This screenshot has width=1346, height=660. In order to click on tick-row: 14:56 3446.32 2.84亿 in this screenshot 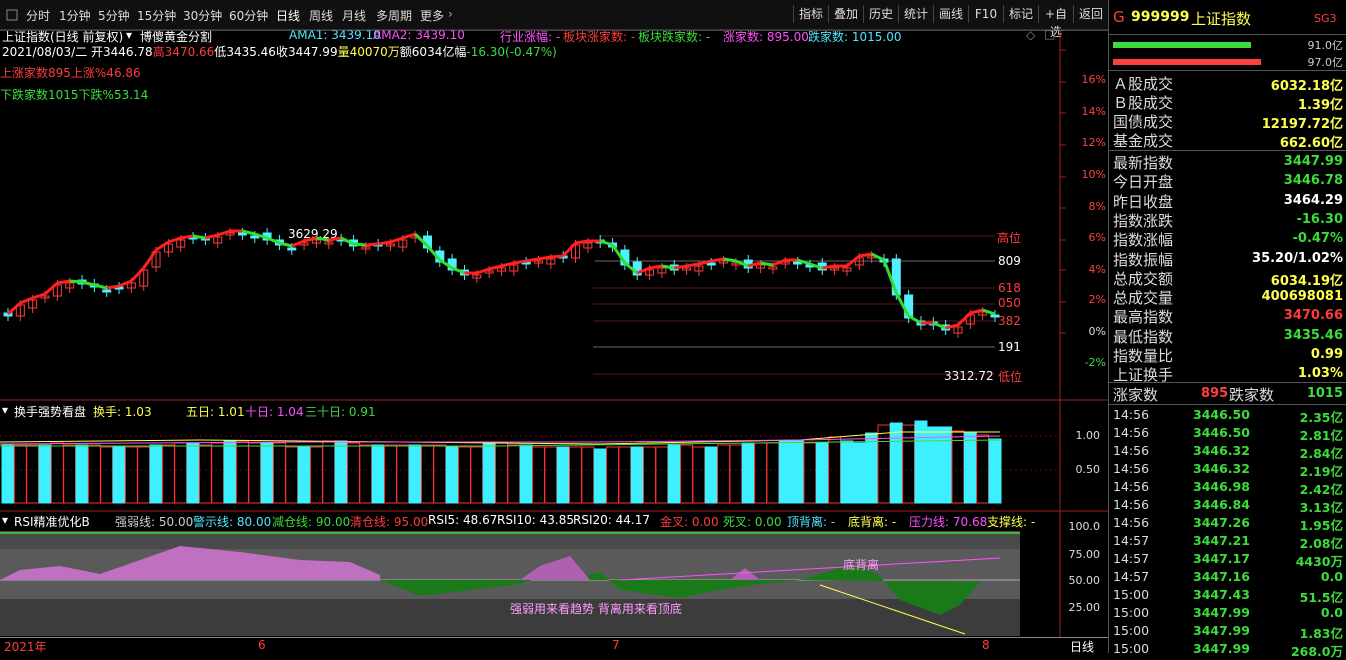, I will do `click(1228, 452)`.